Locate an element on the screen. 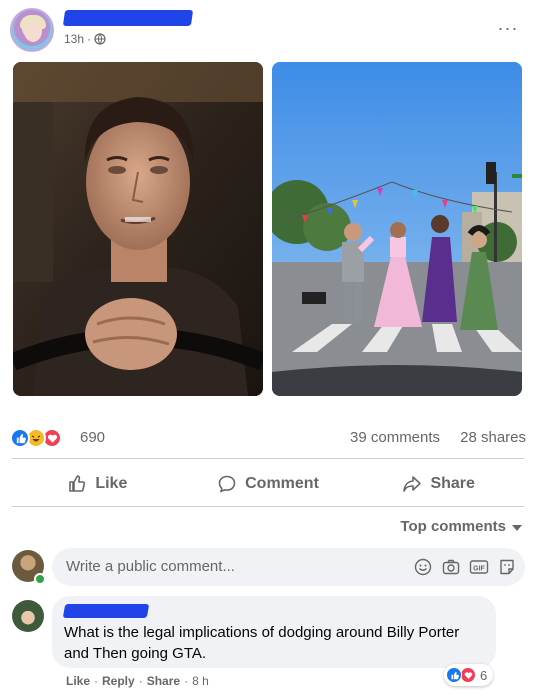 This screenshot has height=694, width=536. composer-icons: GIF is located at coordinates (465, 567).